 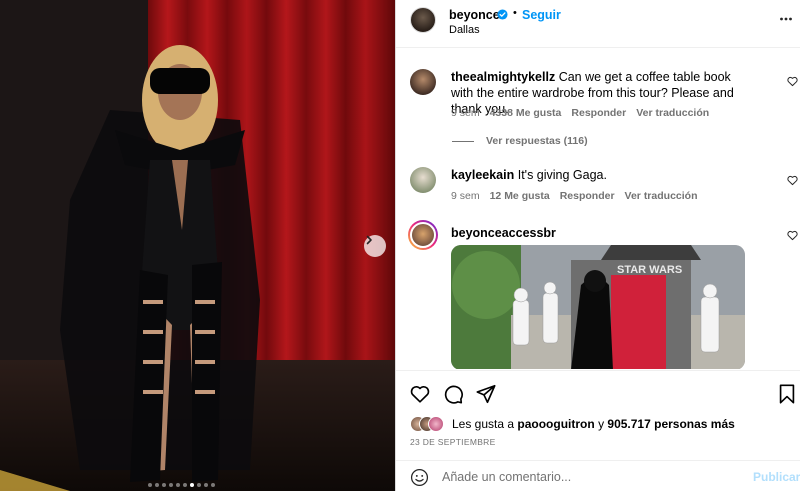 I want to click on gif-image: STAR WARS, so click(x=598, y=307).